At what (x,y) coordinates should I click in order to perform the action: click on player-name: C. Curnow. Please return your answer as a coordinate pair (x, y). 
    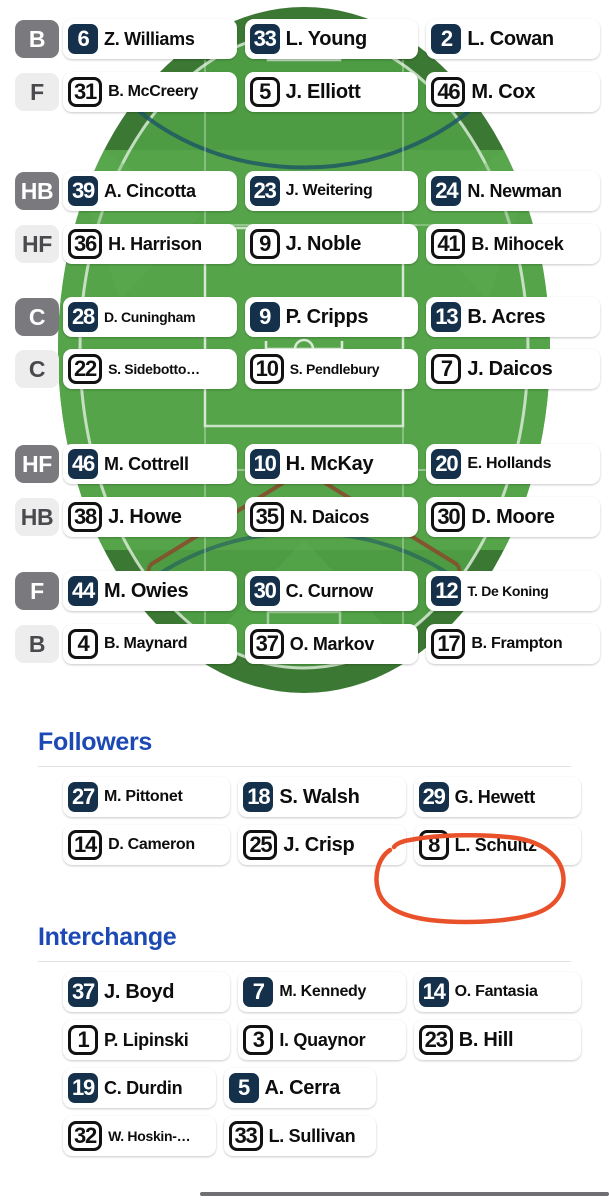
    Looking at the image, I should click on (329, 590).